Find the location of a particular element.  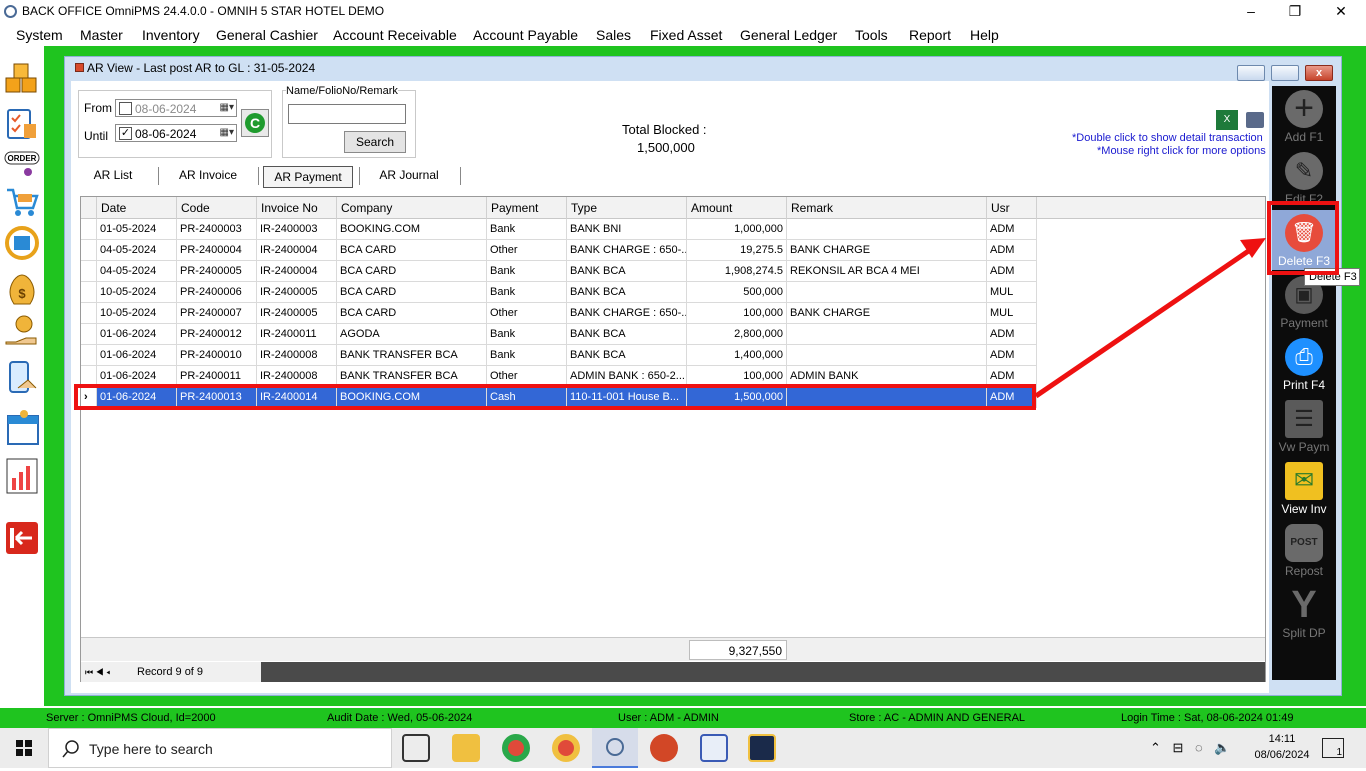

menu-general-ledger: General Ledger is located at coordinates (788, 35).